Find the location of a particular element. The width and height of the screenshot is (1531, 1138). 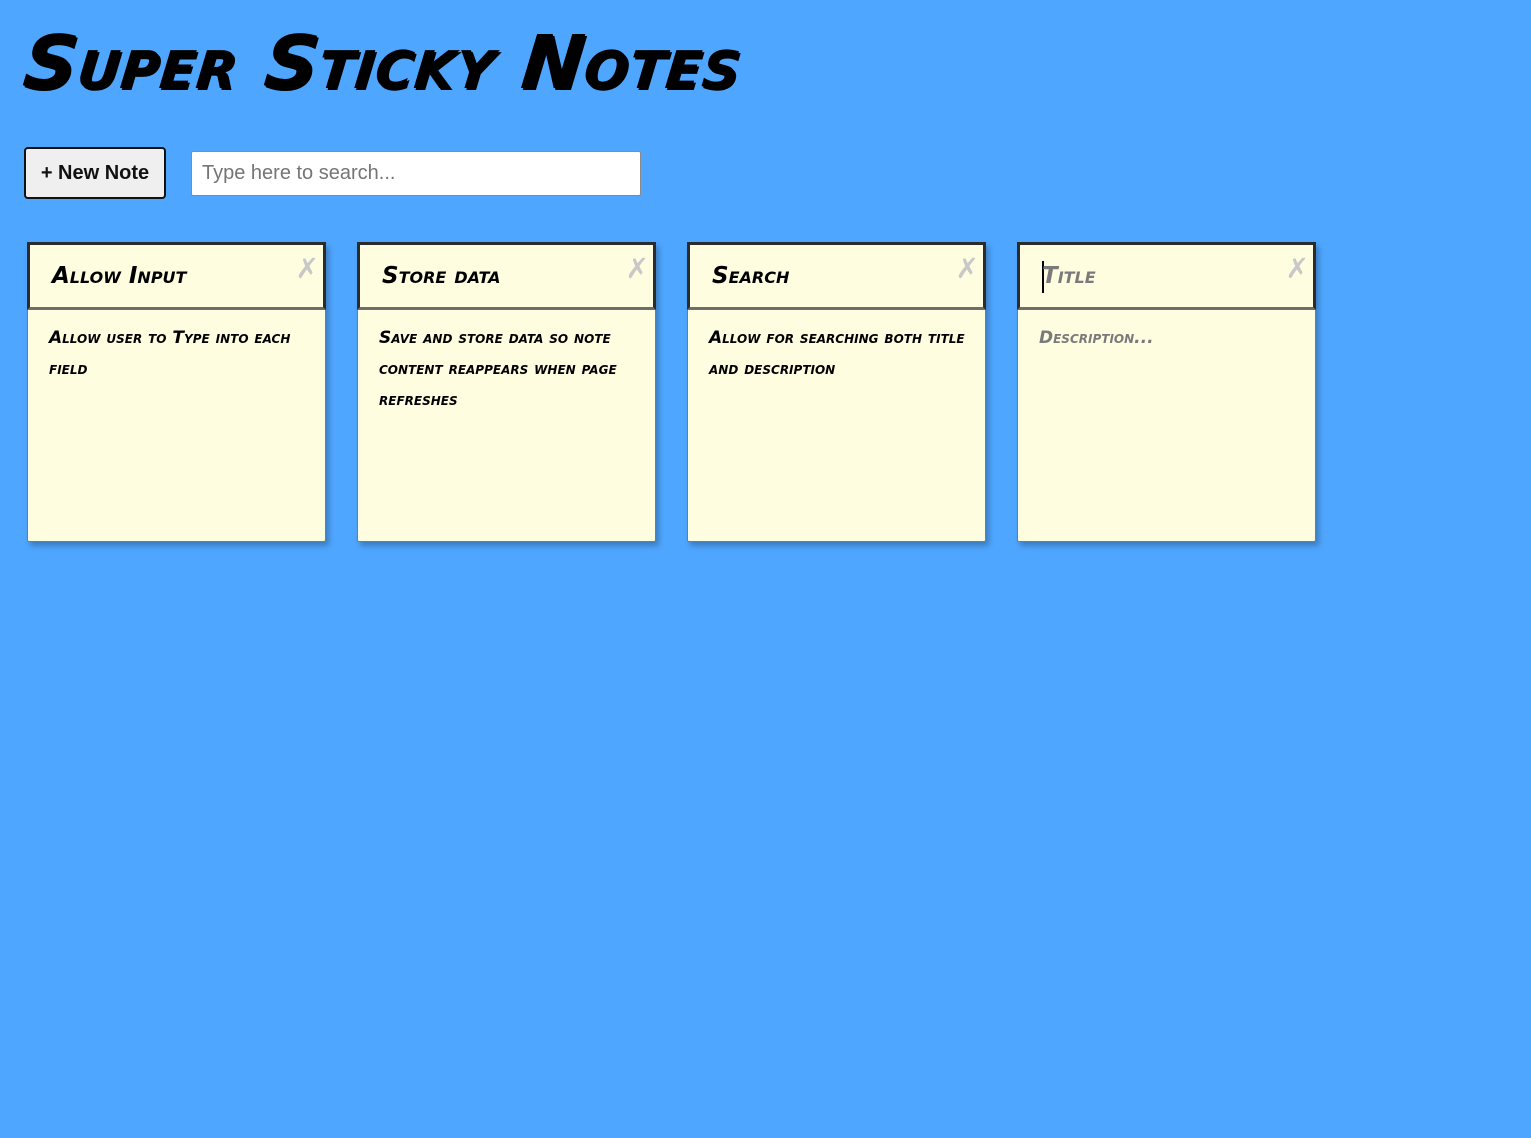

note-description: Allow user to Type into each field is located at coordinates (181, 354).